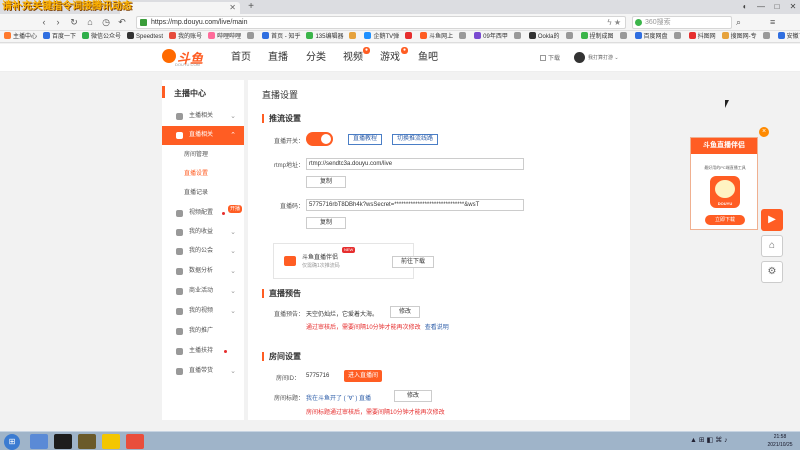 The height and width of the screenshot is (450, 800). What do you see at coordinates (709, 440) in the screenshot?
I see `system-tray: ▲ ⊞ ◧ ⌘ ♪` at bounding box center [709, 440].